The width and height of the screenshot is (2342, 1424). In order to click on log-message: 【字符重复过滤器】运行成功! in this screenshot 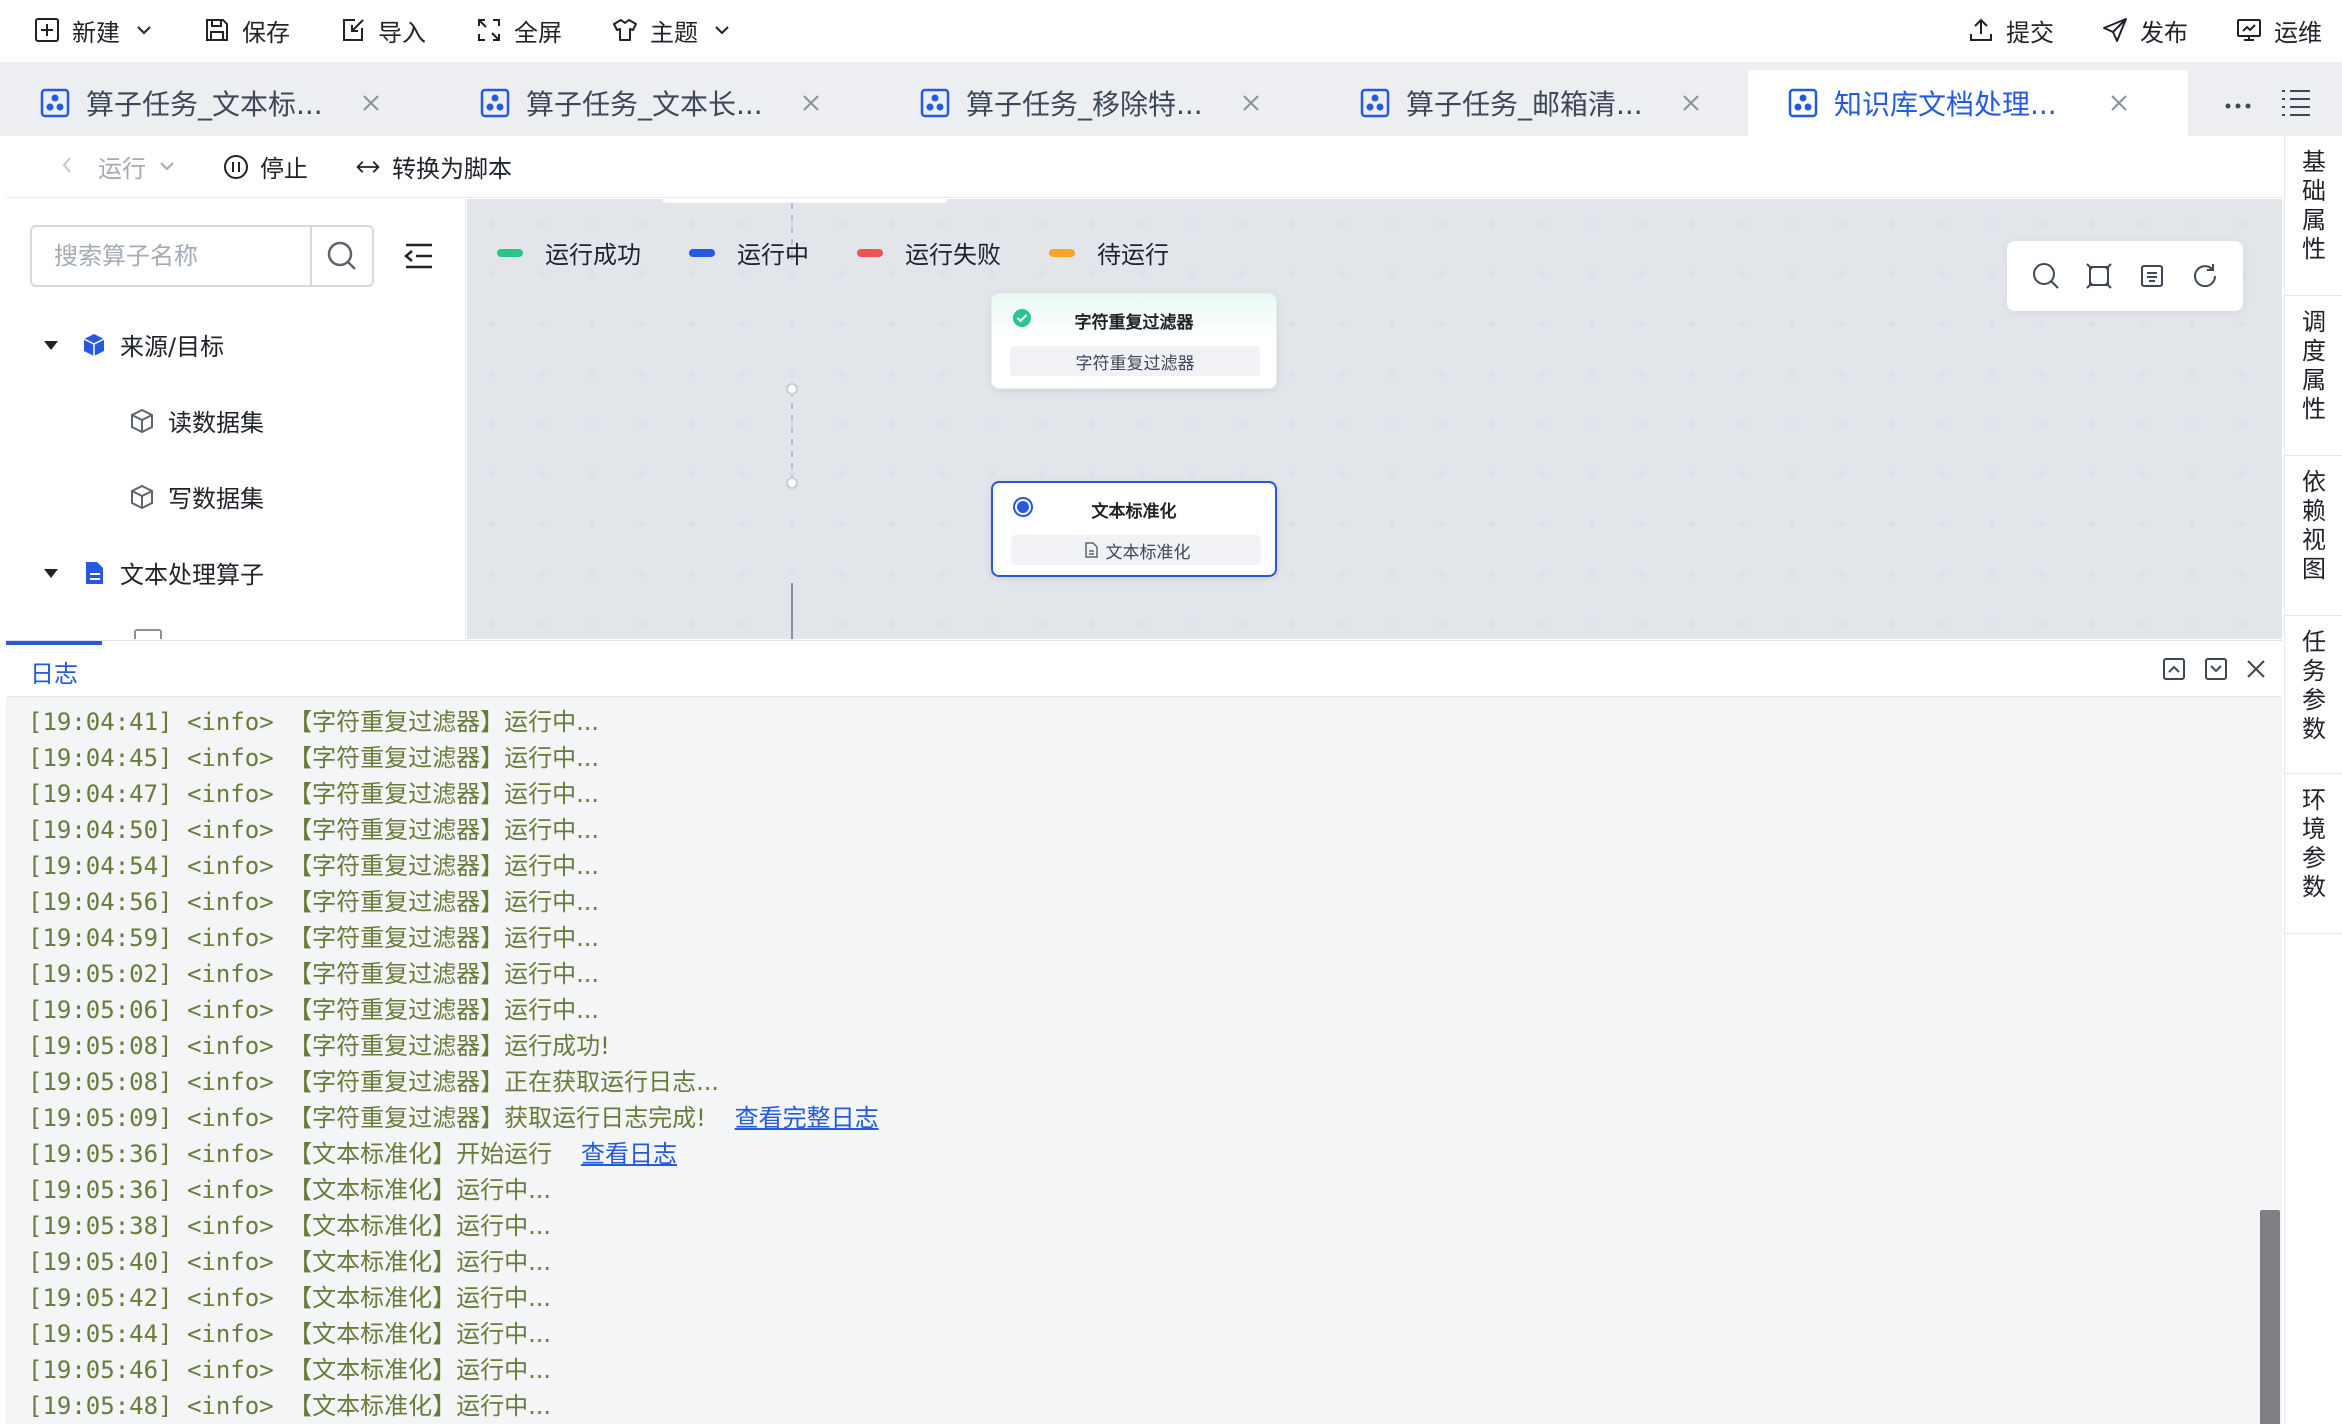, I will do `click(449, 1046)`.